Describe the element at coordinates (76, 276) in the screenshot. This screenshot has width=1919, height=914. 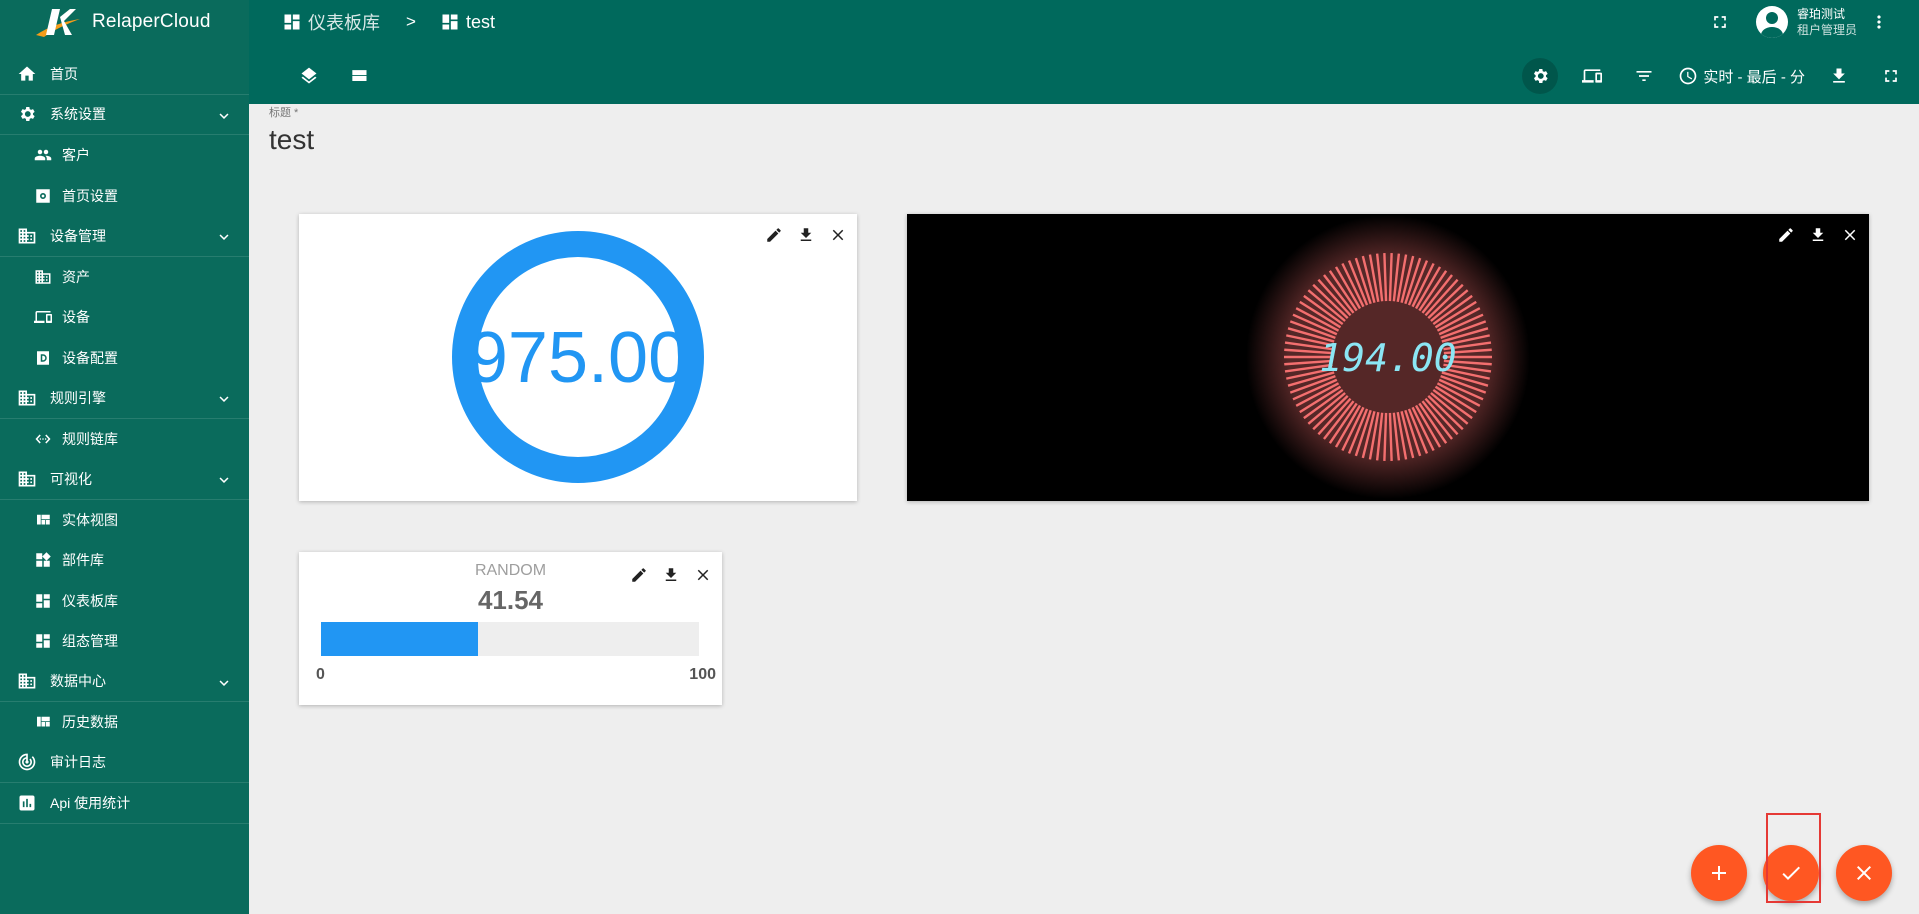
I see `sidebar-item-label: 资产` at that location.